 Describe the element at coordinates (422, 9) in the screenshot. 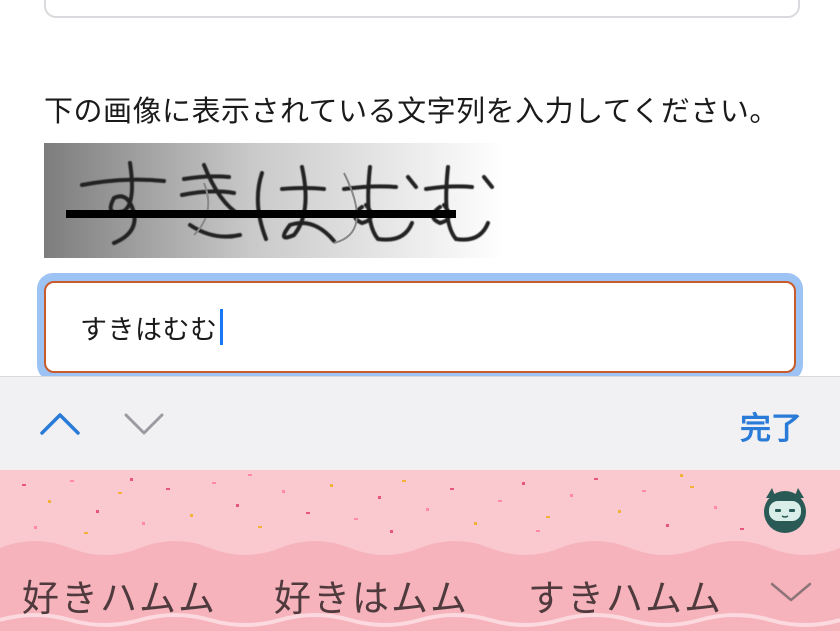

I see `previous-field-card` at that location.